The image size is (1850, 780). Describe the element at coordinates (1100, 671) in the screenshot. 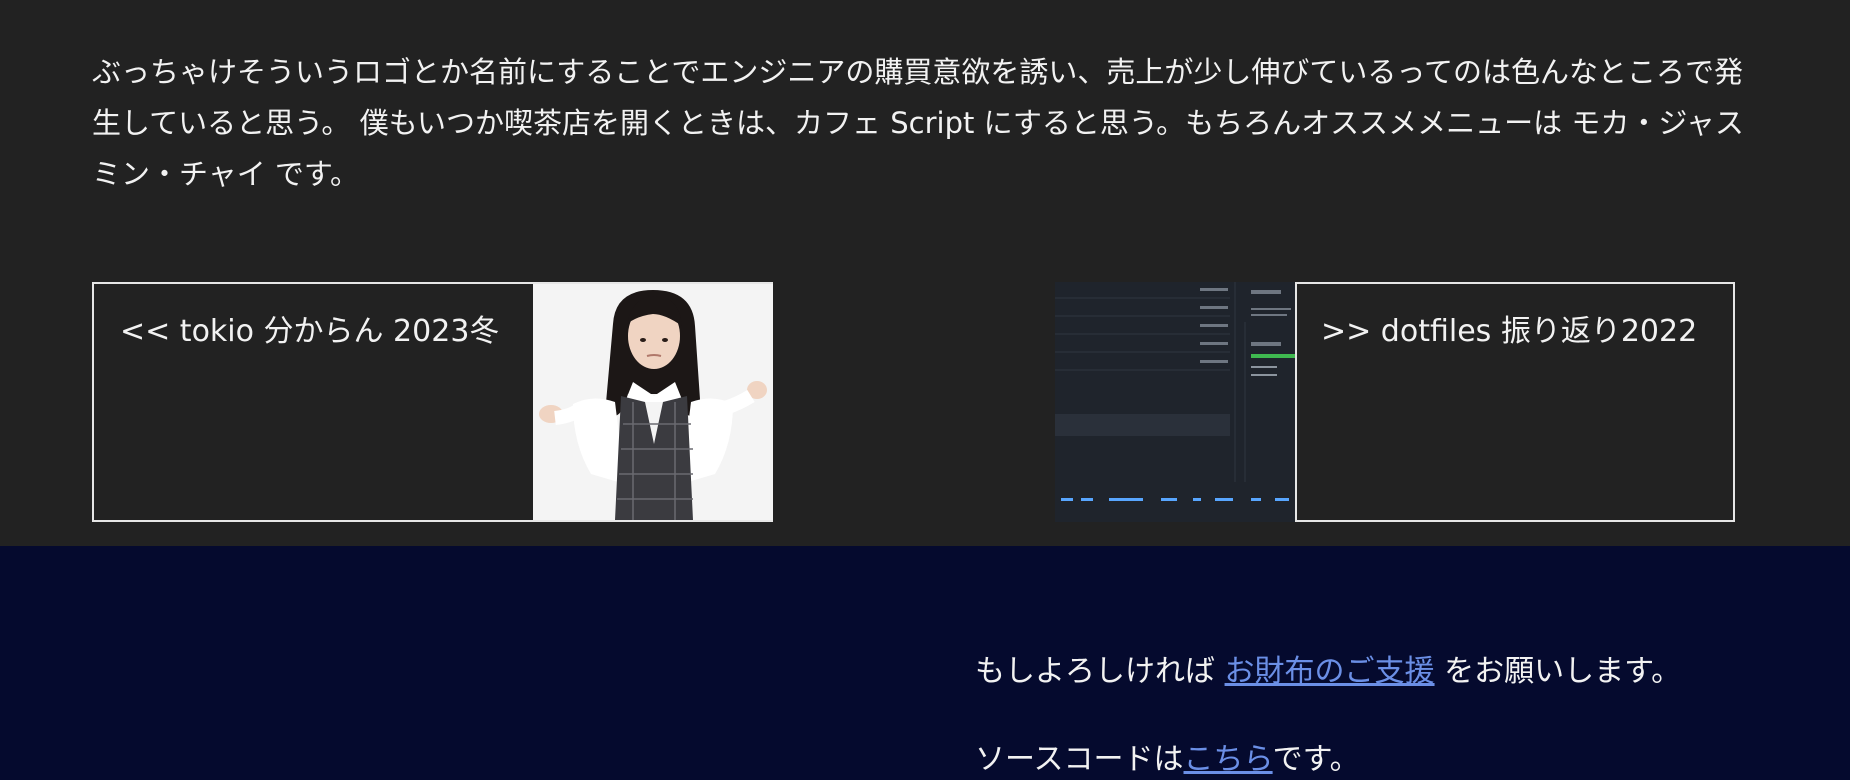

I see `donate-prefix: もしよろしければ` at that location.